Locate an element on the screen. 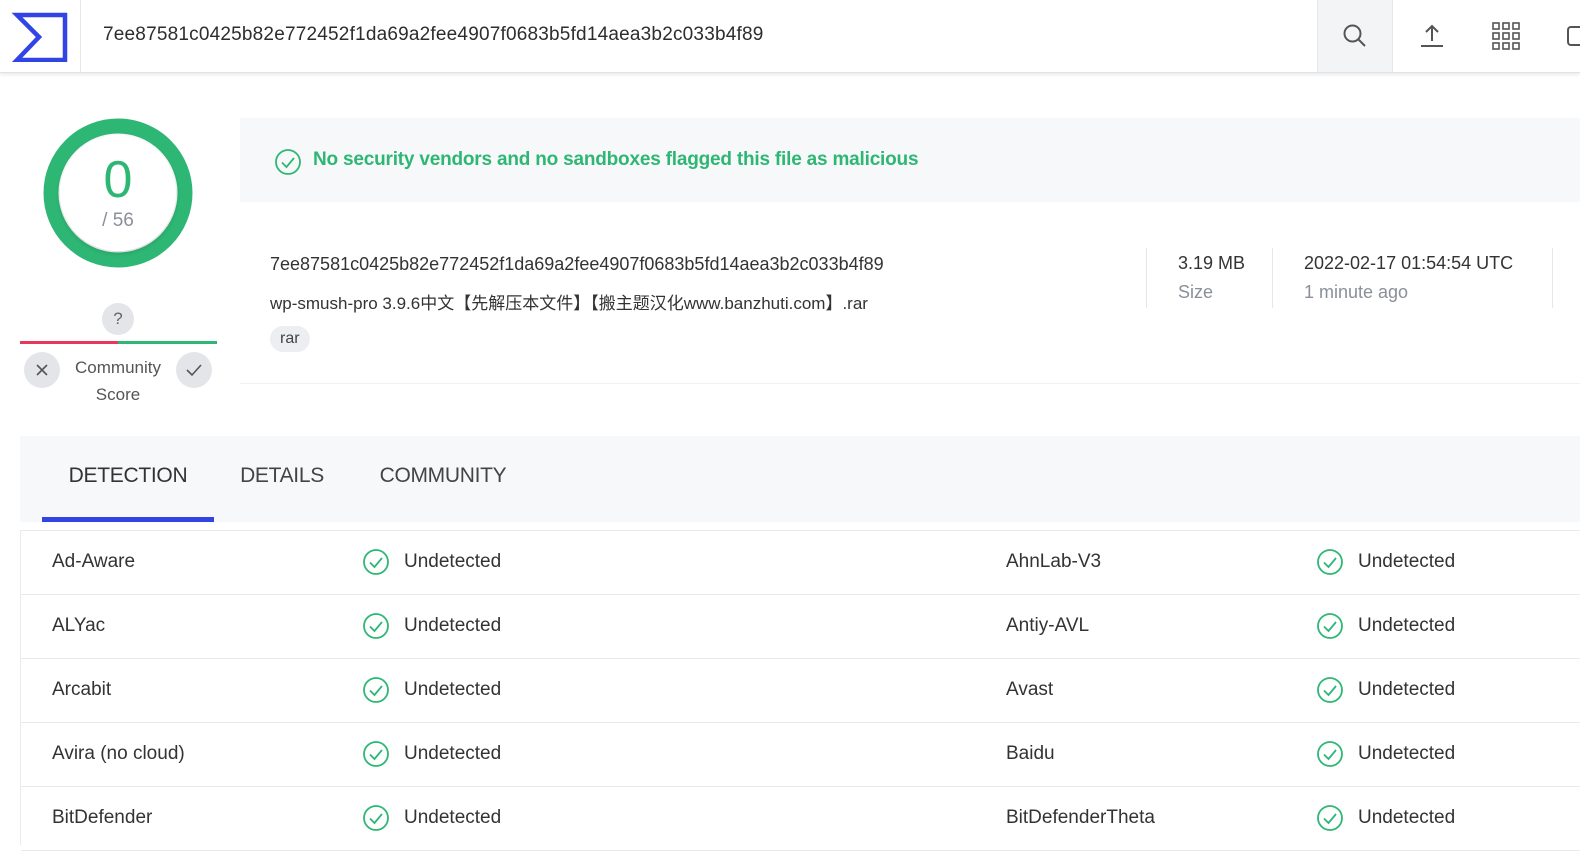 This screenshot has width=1580, height=851. detection-count: 0 is located at coordinates (118, 180).